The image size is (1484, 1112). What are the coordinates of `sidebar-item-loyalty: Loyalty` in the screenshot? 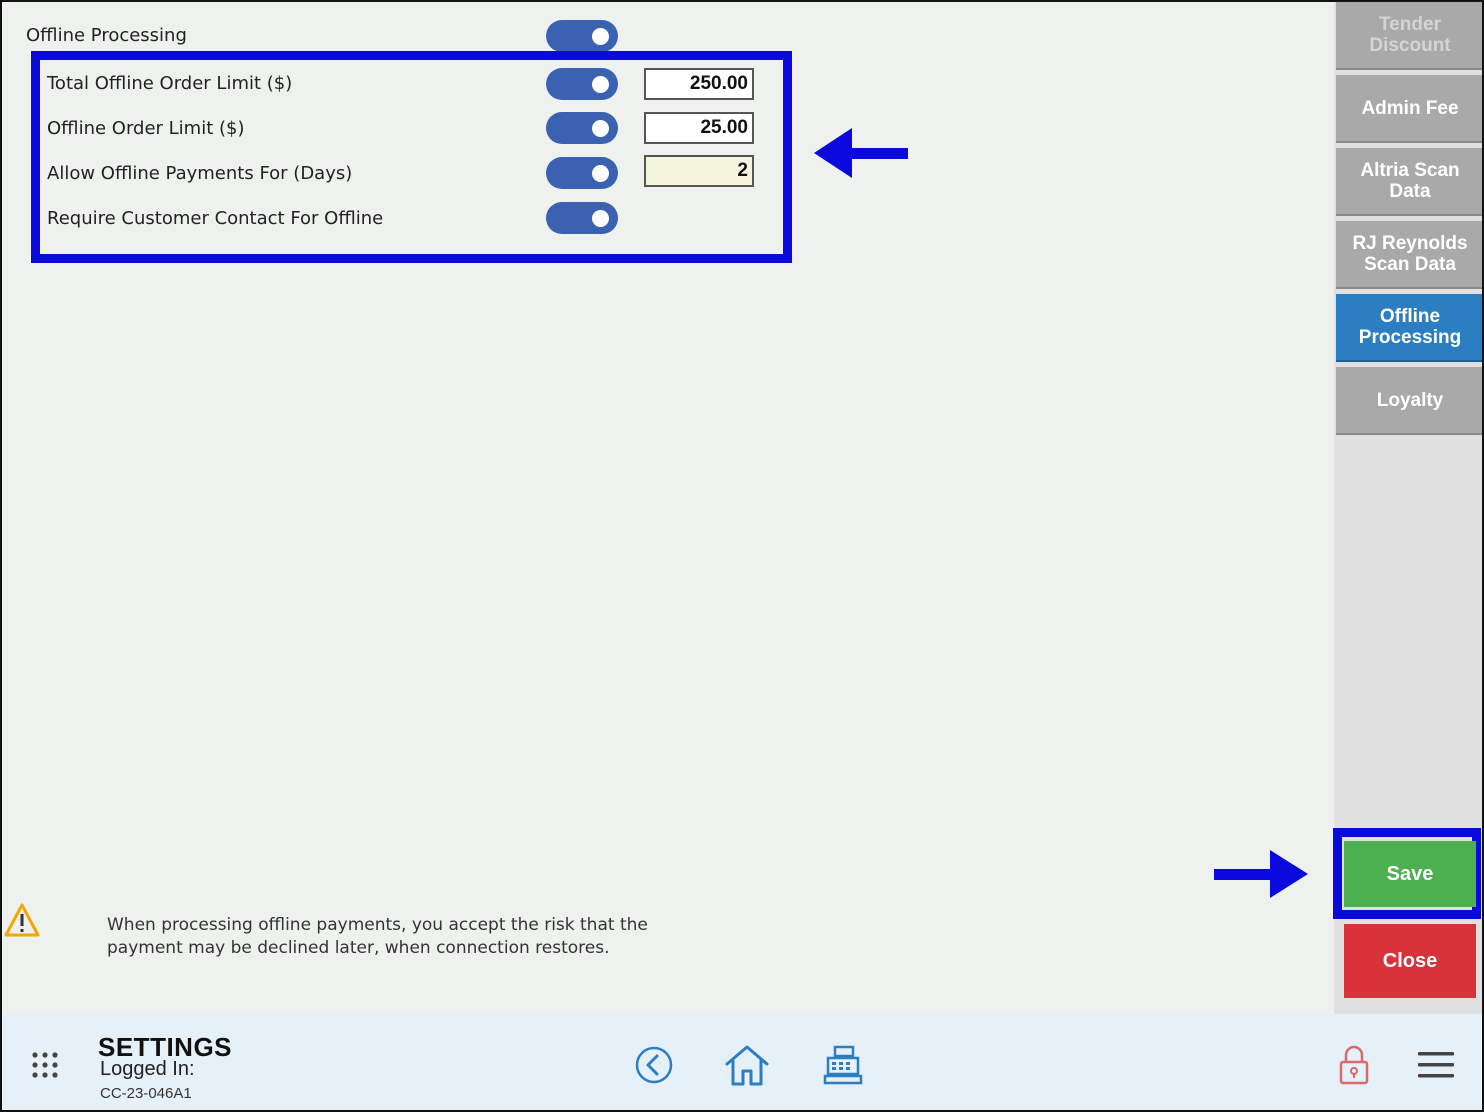 It's located at (1409, 401).